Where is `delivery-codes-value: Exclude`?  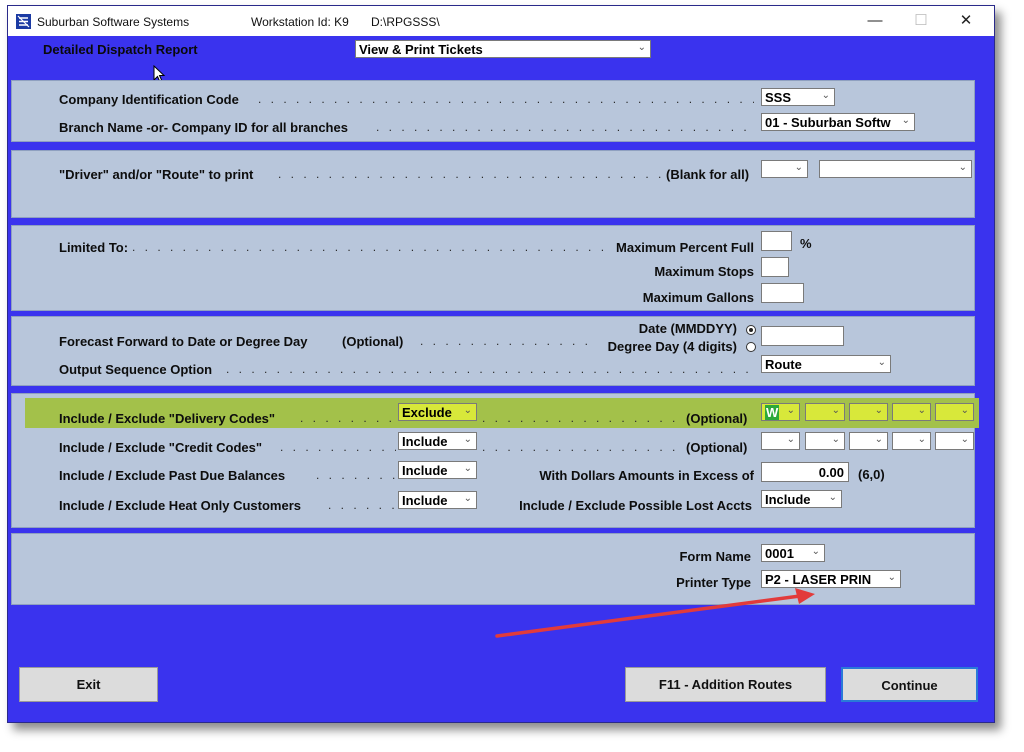
delivery-codes-value: Exclude is located at coordinates (427, 412).